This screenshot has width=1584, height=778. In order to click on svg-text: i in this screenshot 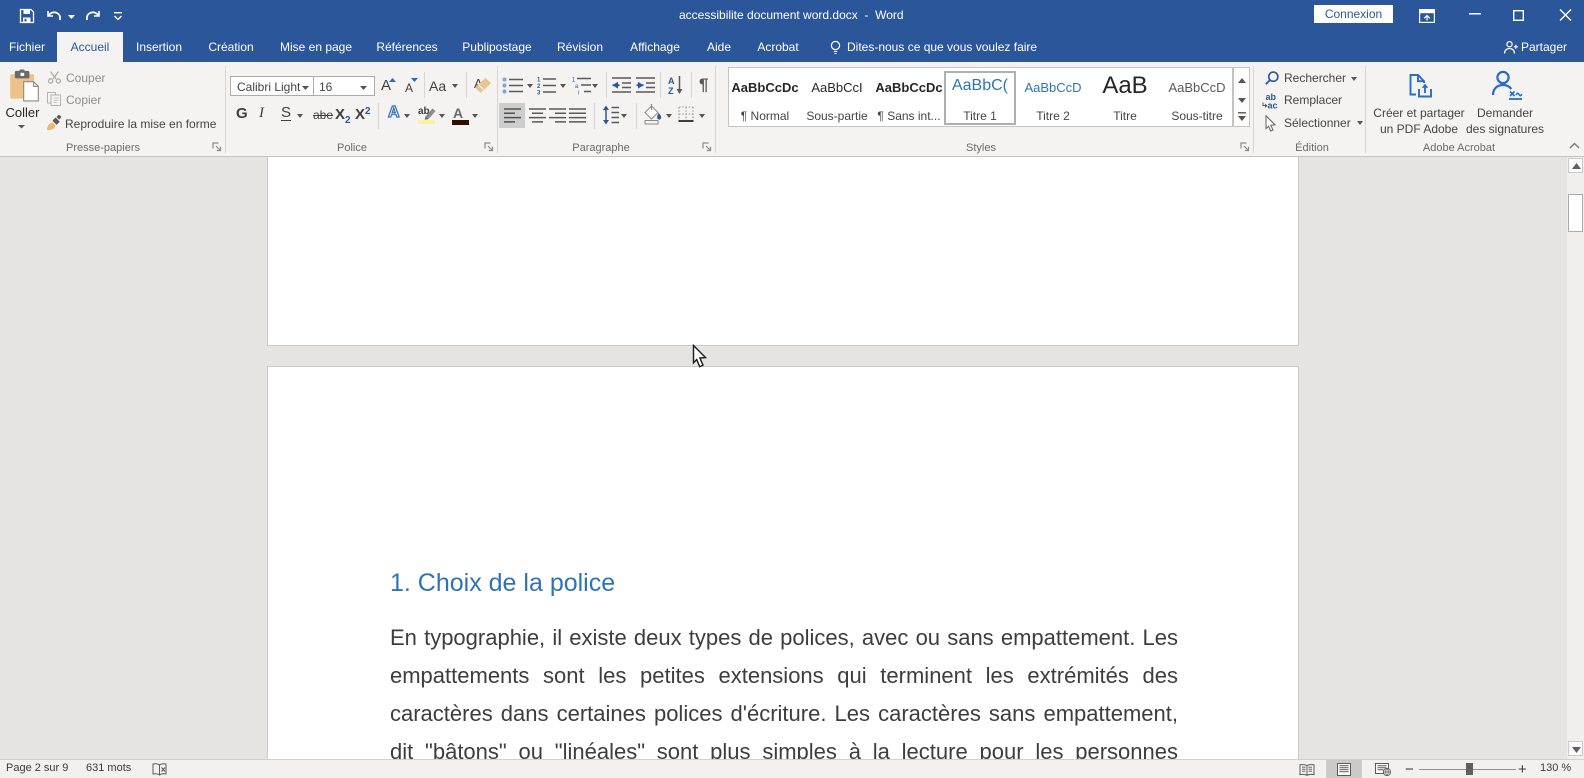, I will do `click(578, 93)`.